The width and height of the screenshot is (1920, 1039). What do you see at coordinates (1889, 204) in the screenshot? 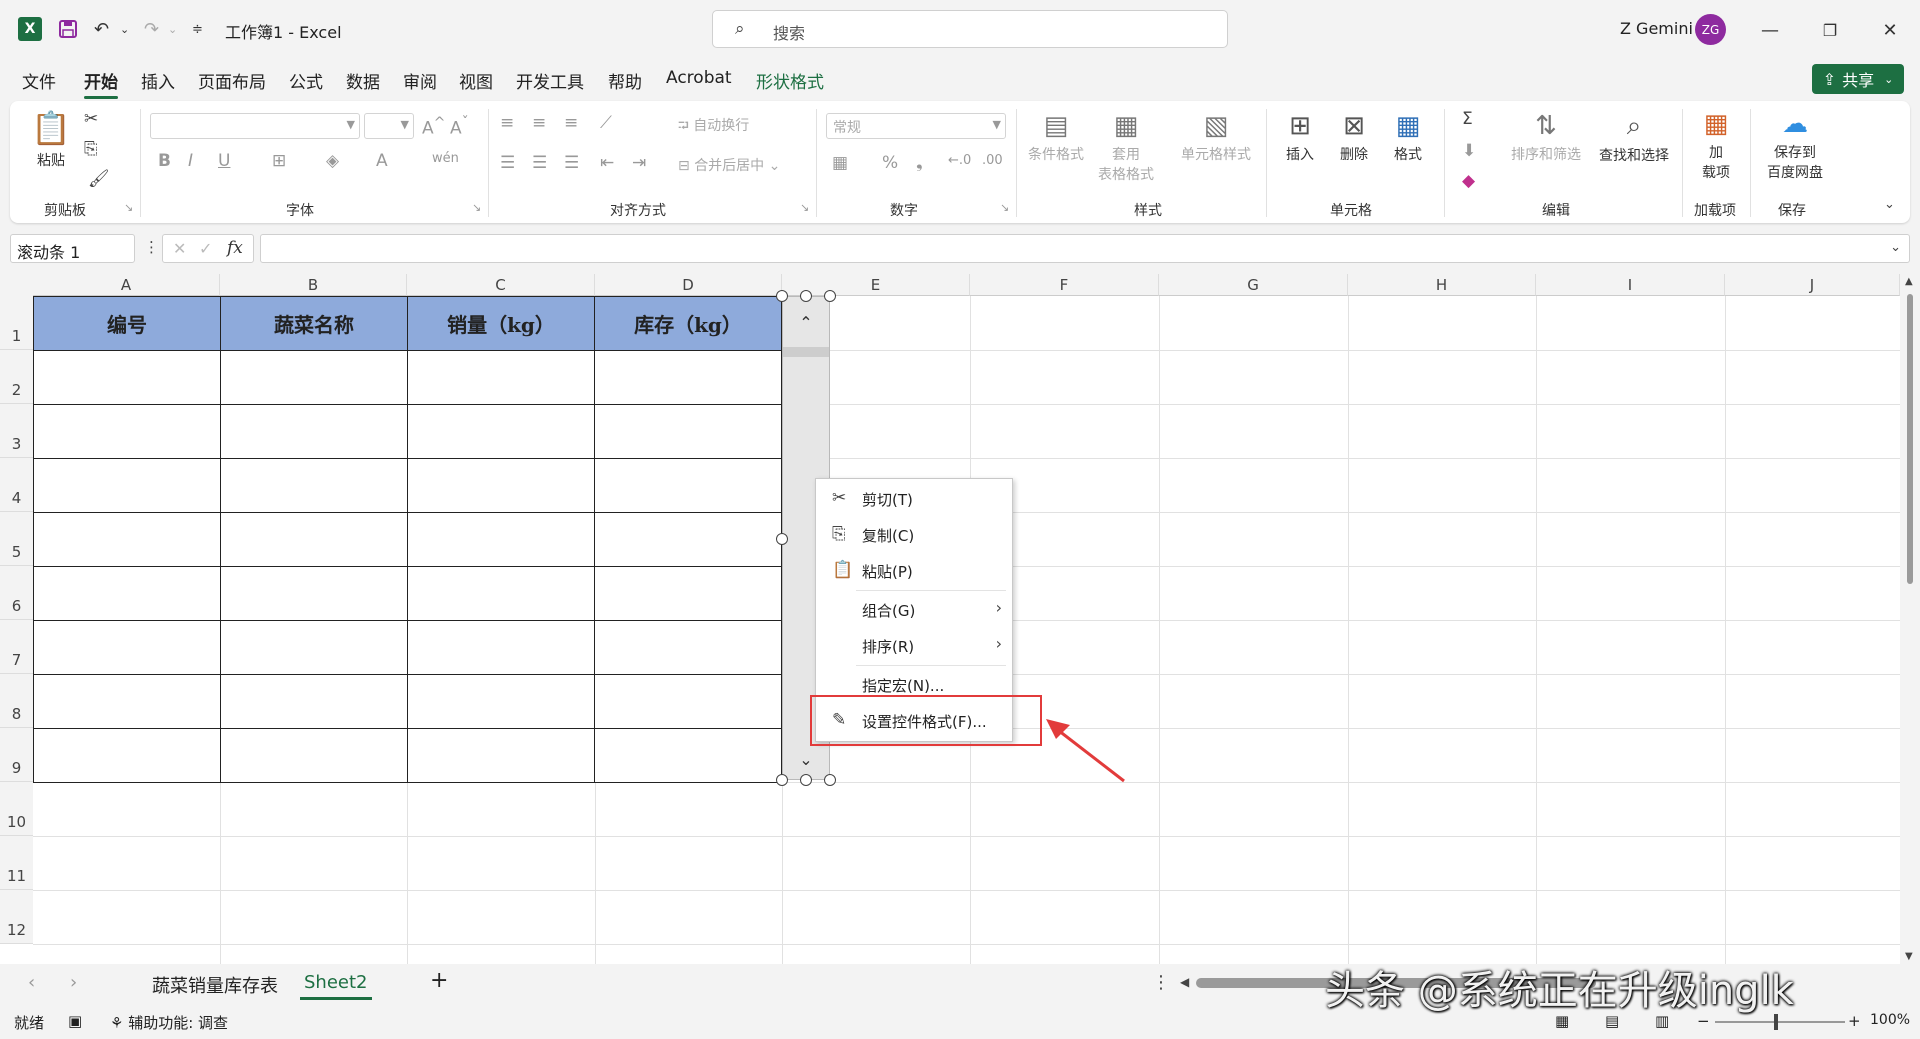
I see `collapse-ribbon-icon: ⌄` at bounding box center [1889, 204].